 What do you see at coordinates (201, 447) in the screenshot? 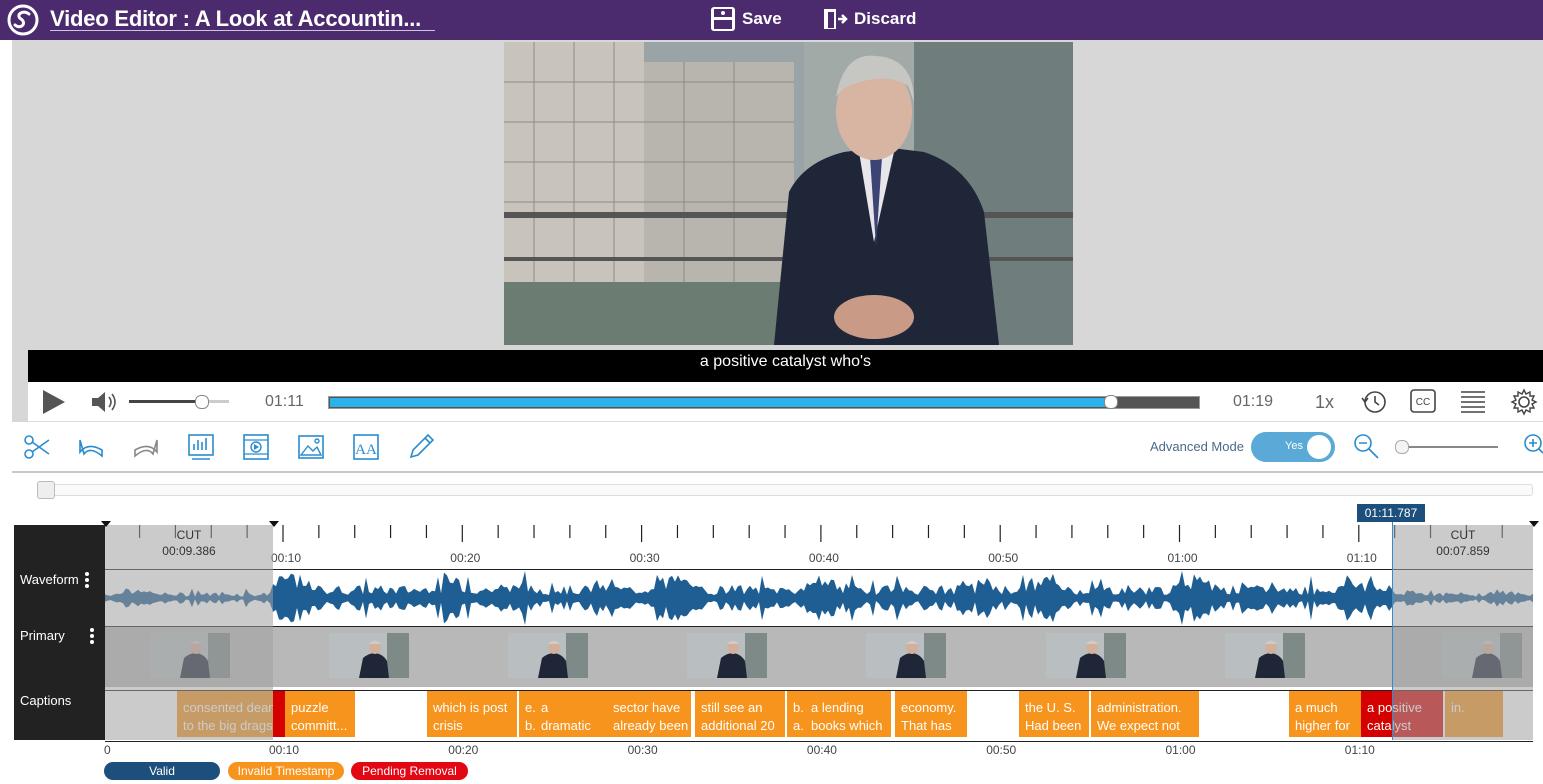
I see `chapter-slides-icon` at bounding box center [201, 447].